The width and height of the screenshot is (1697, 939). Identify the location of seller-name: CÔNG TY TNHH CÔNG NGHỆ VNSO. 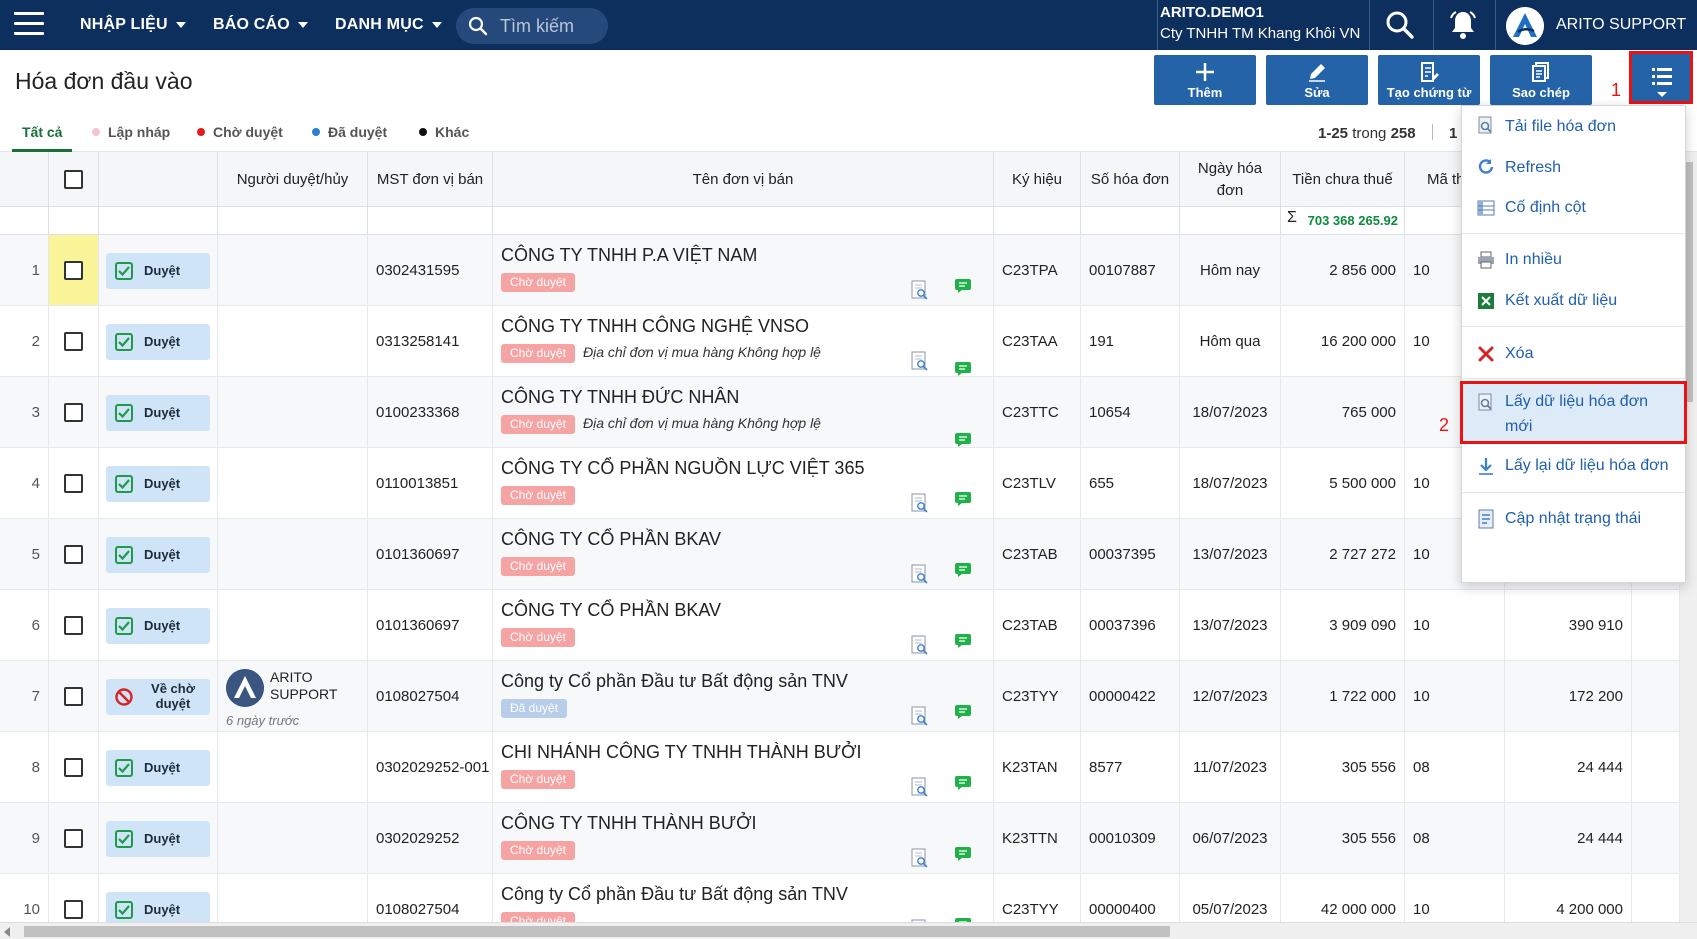
(655, 326).